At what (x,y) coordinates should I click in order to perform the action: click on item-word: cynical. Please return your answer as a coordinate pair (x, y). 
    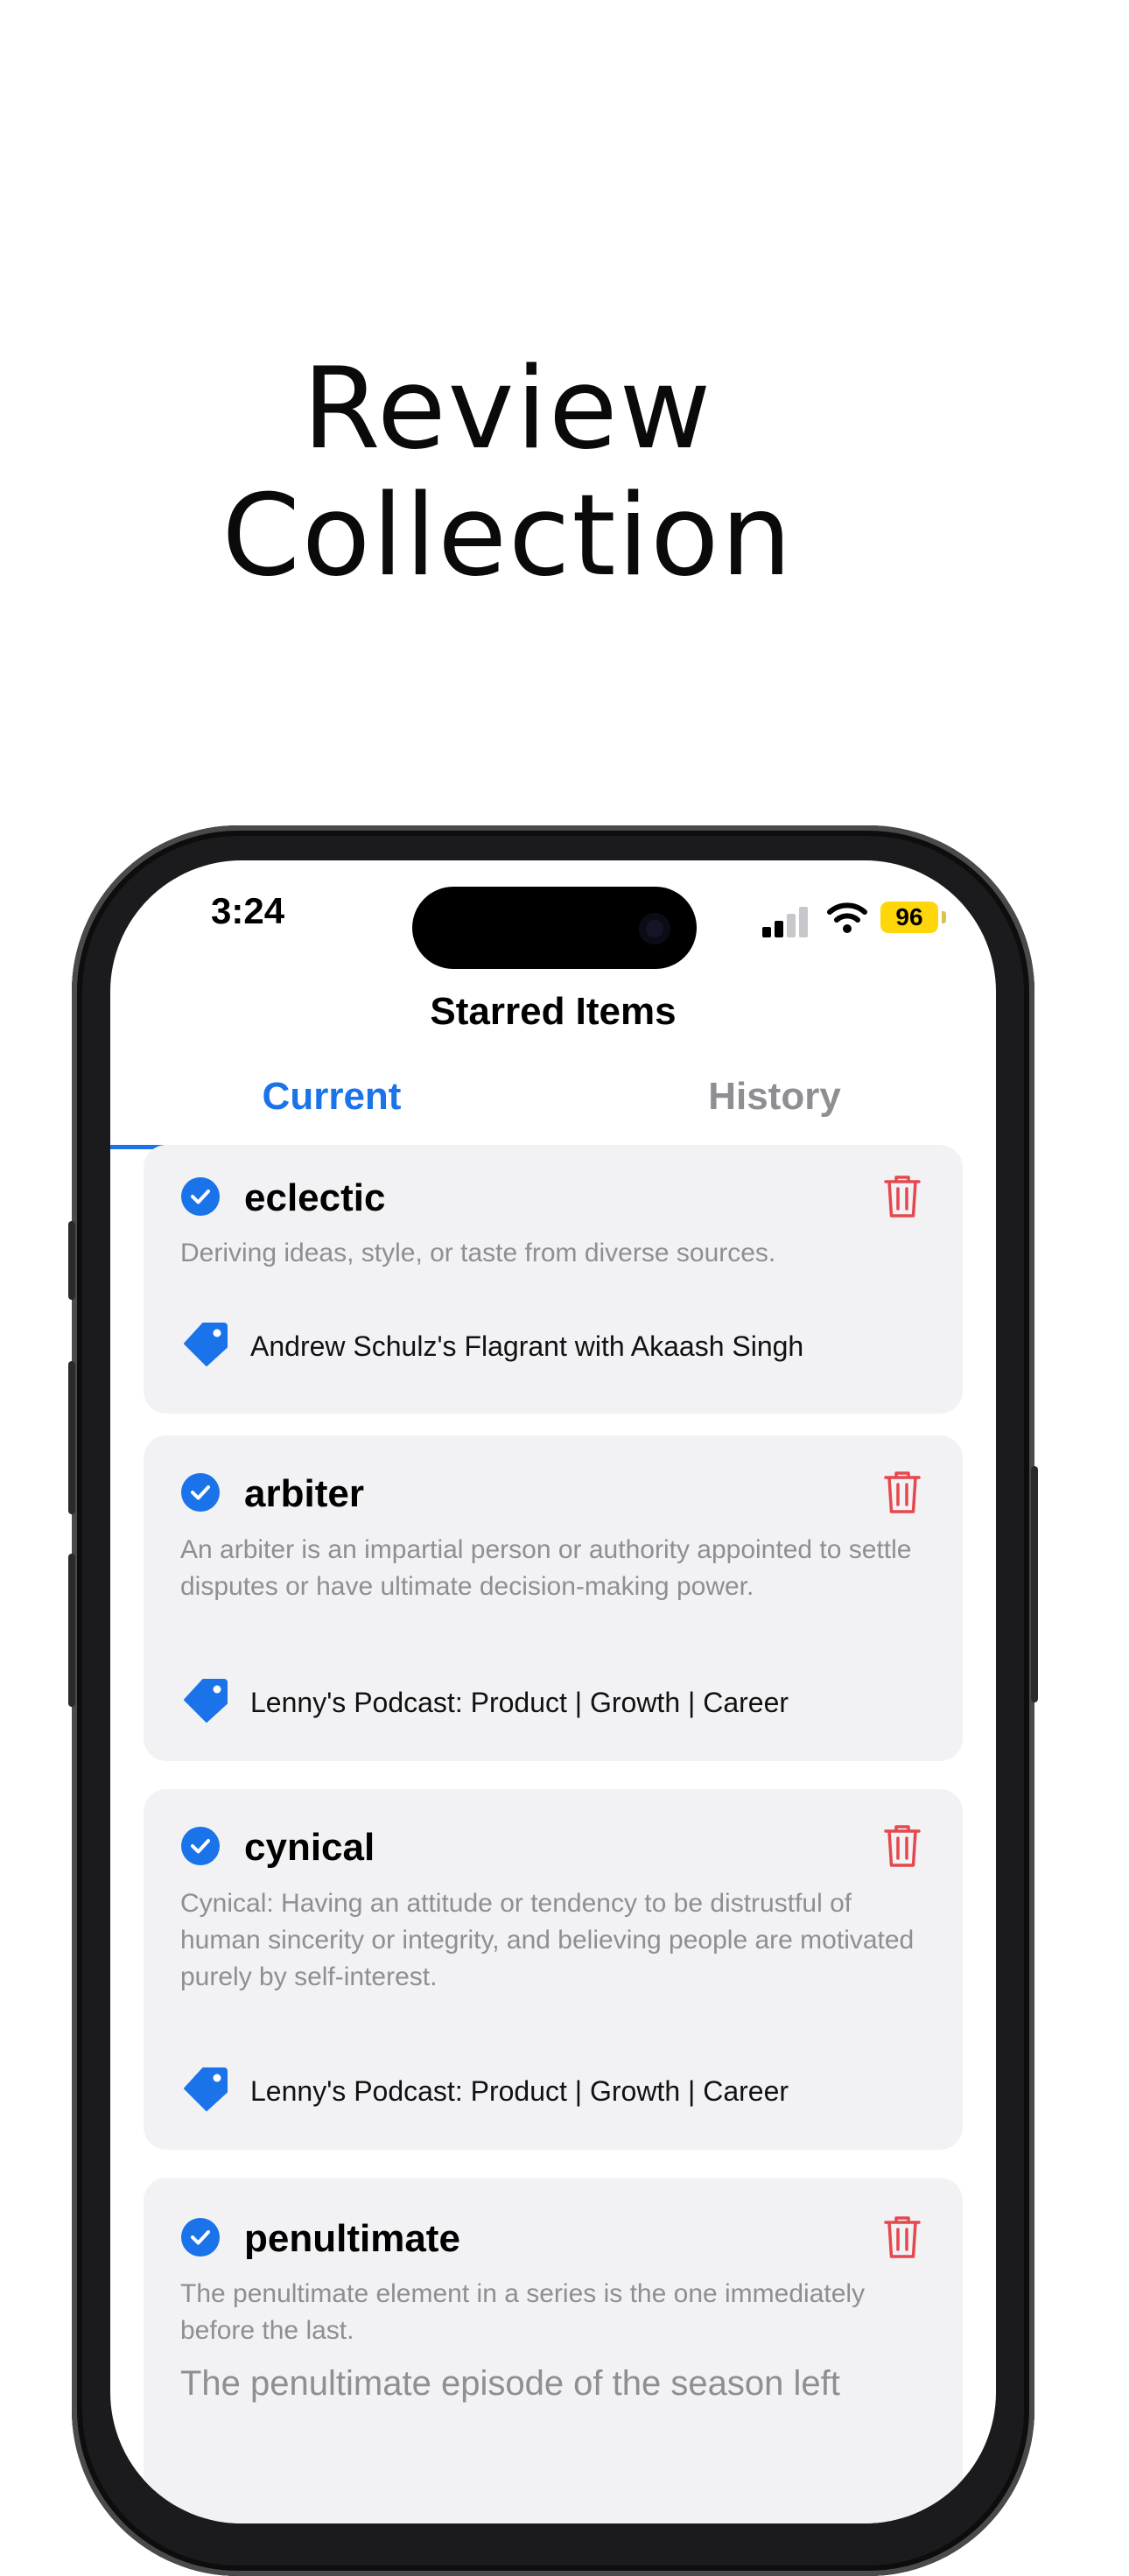
    Looking at the image, I should click on (309, 1847).